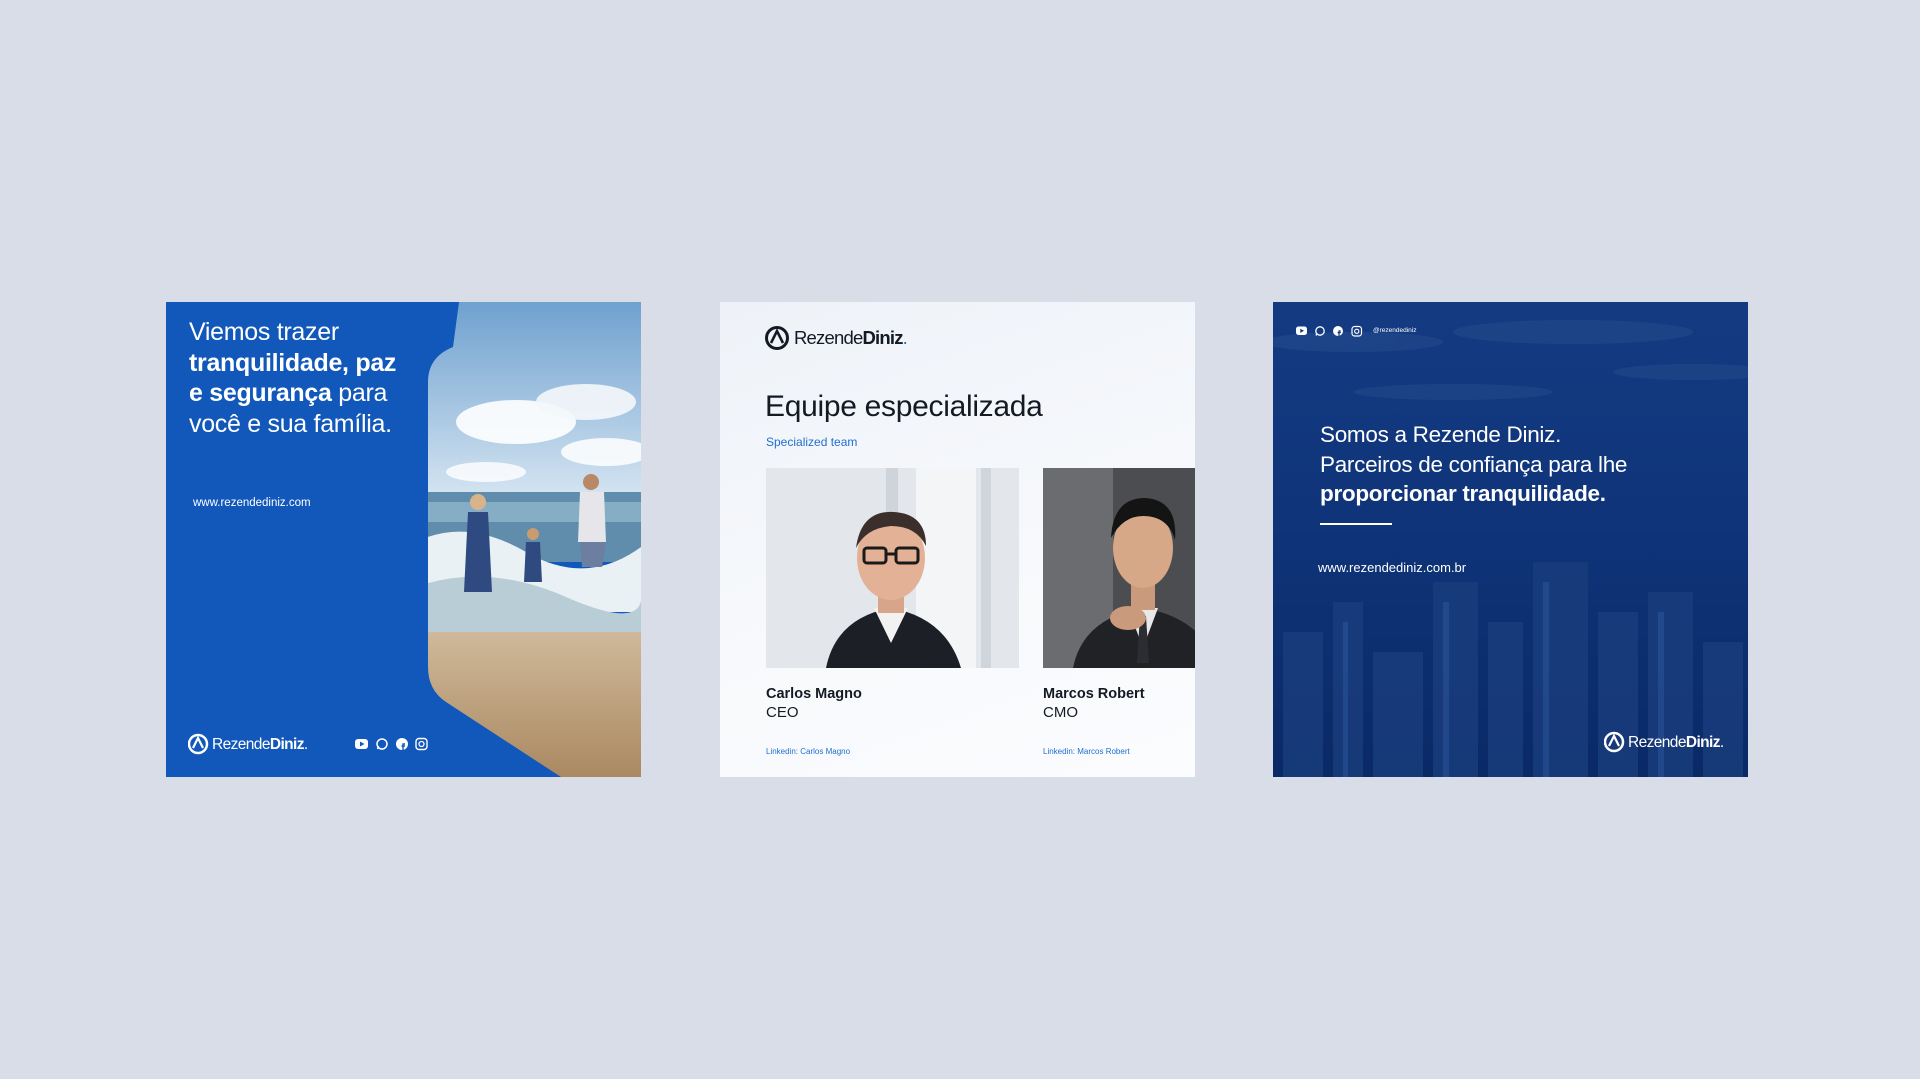  I want to click on city-skyline-photo, so click(1510, 539).